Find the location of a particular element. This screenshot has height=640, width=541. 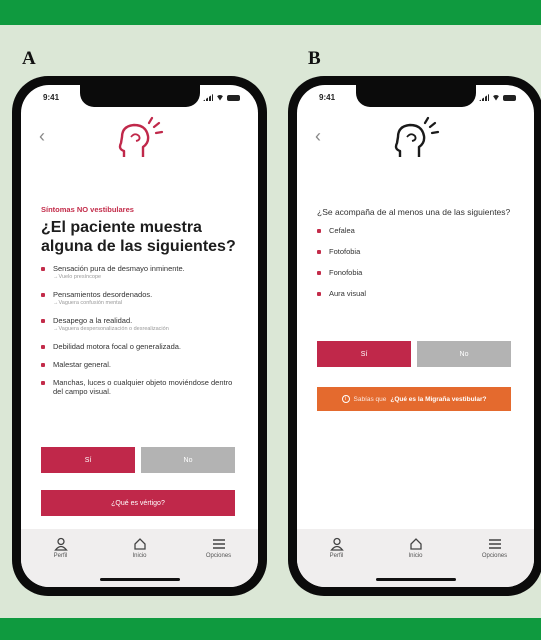

bottom-green-band is located at coordinates (270, 629).